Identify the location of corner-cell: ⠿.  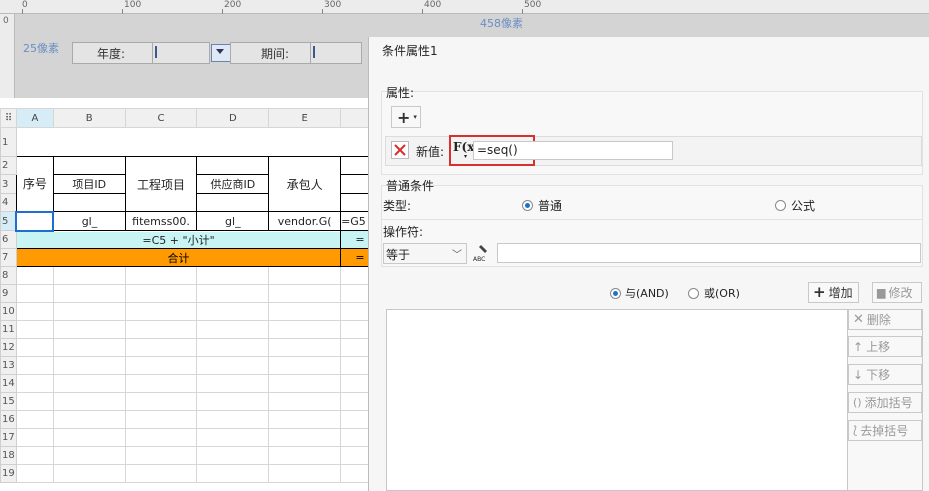
(8, 118).